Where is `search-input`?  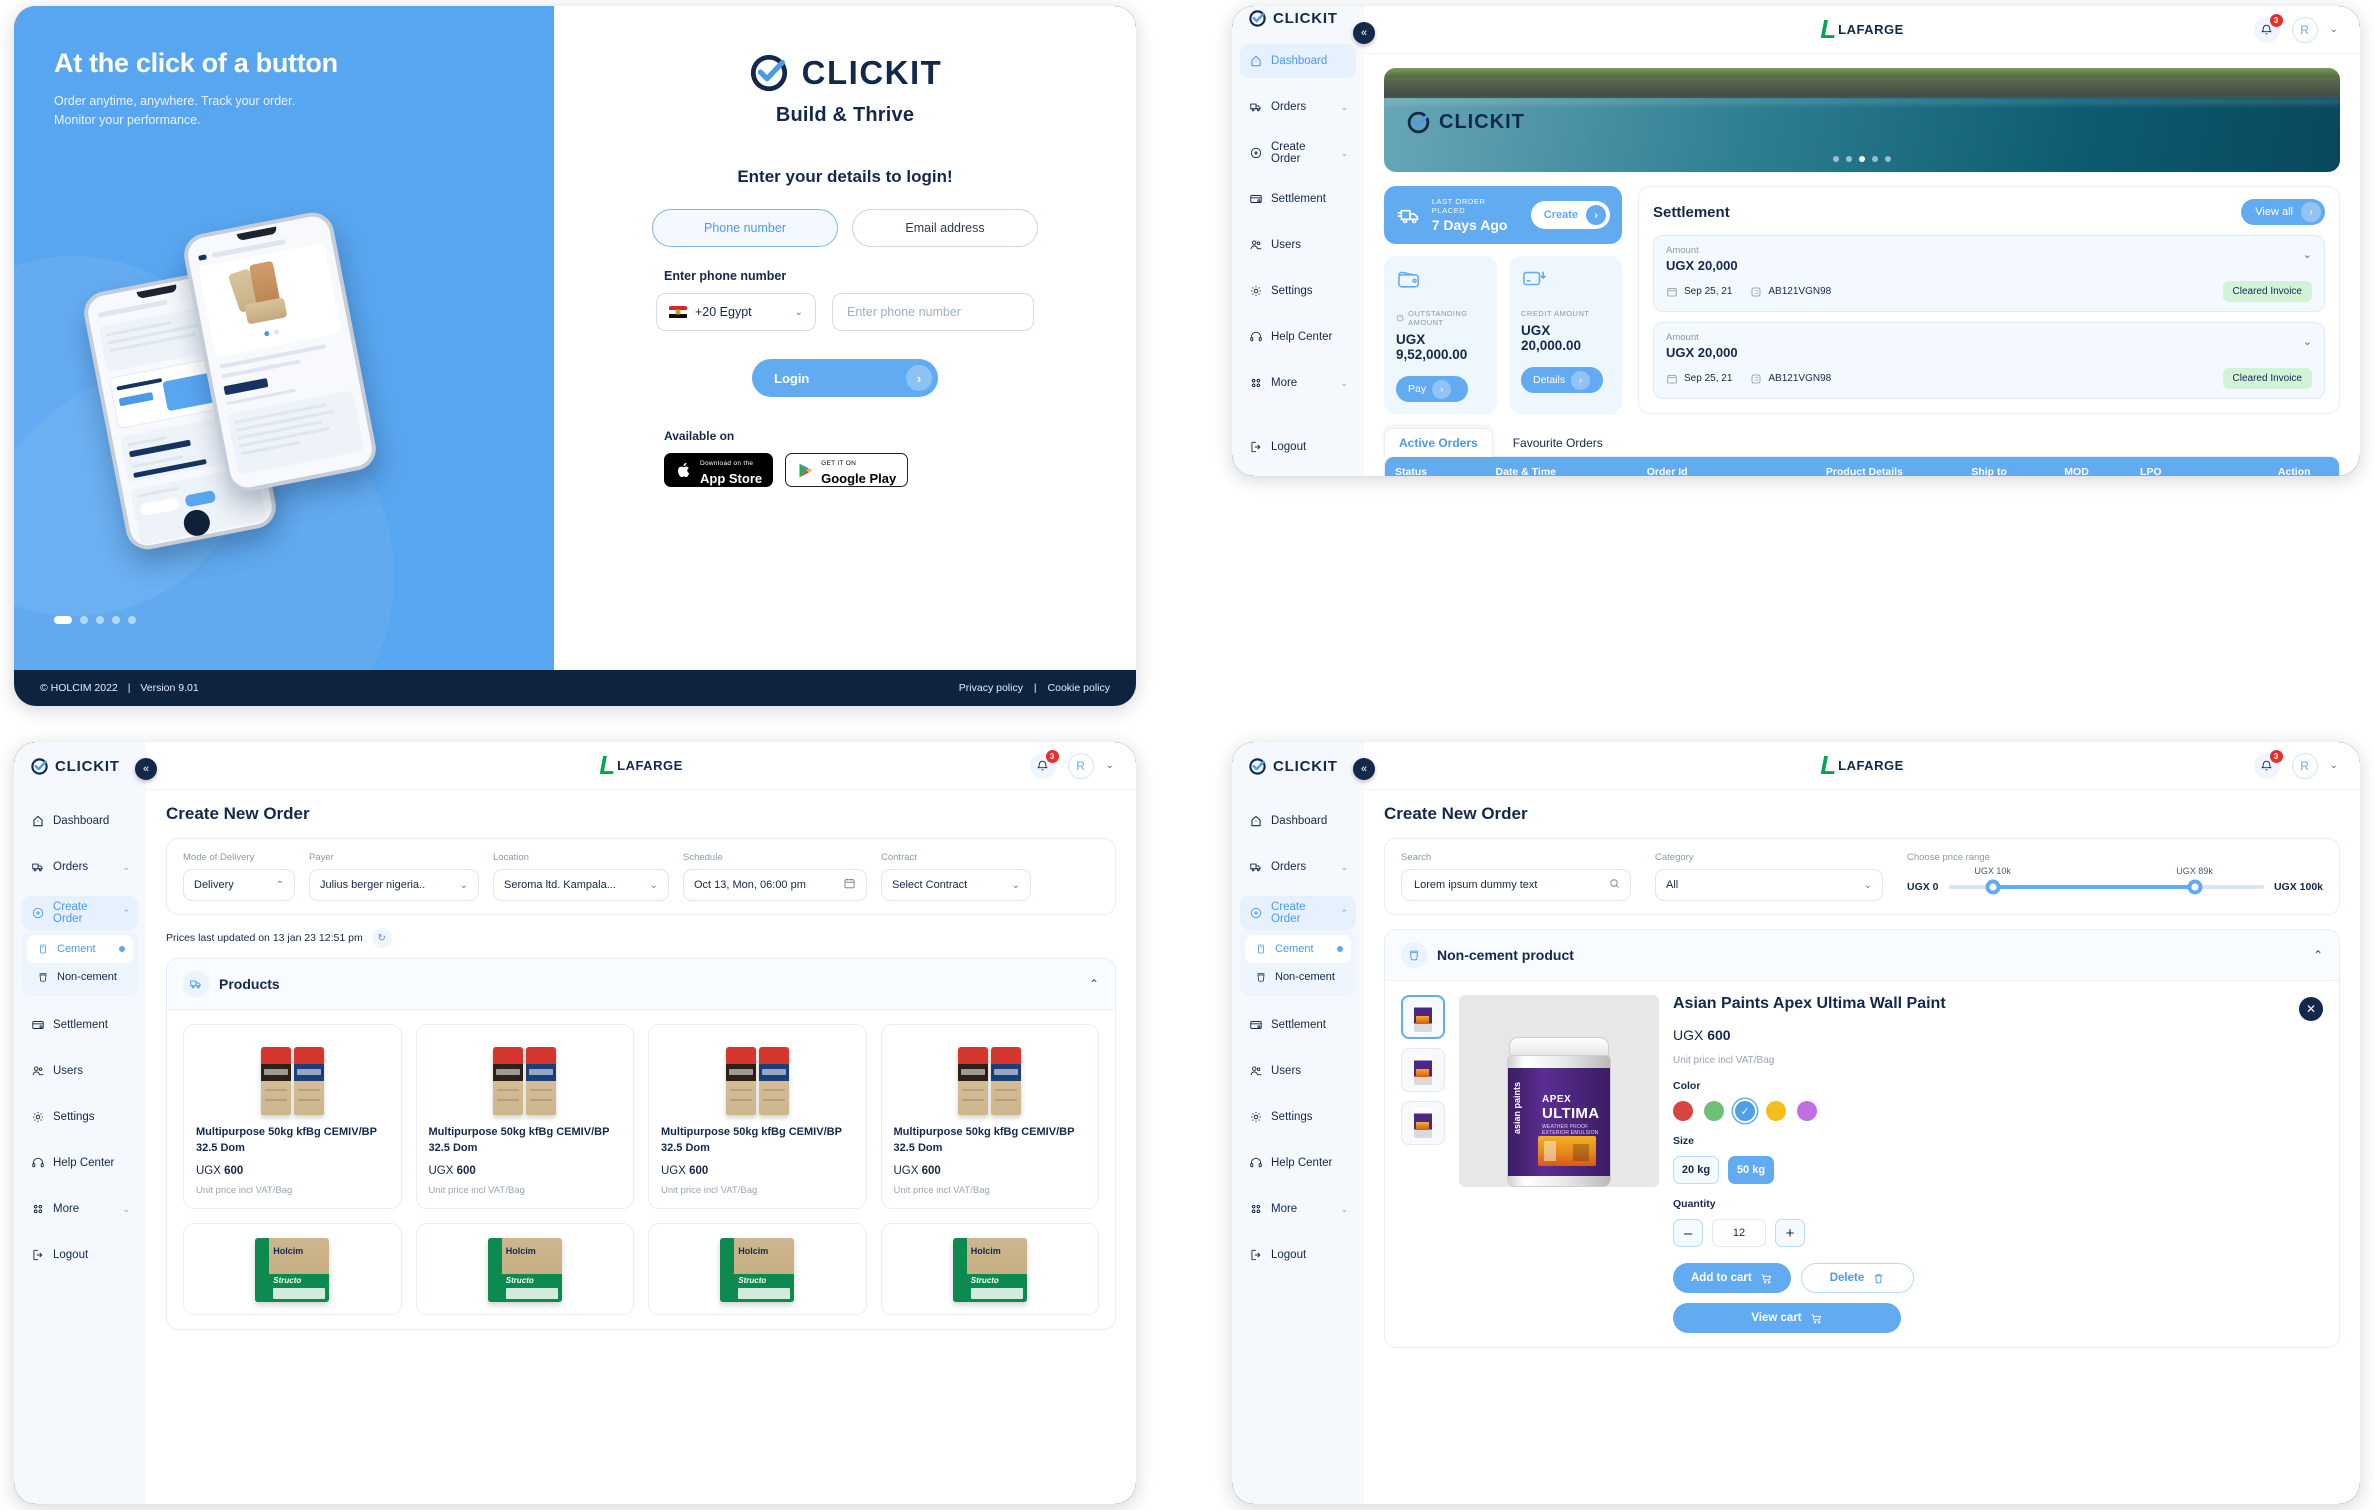
search-input is located at coordinates (1516, 885).